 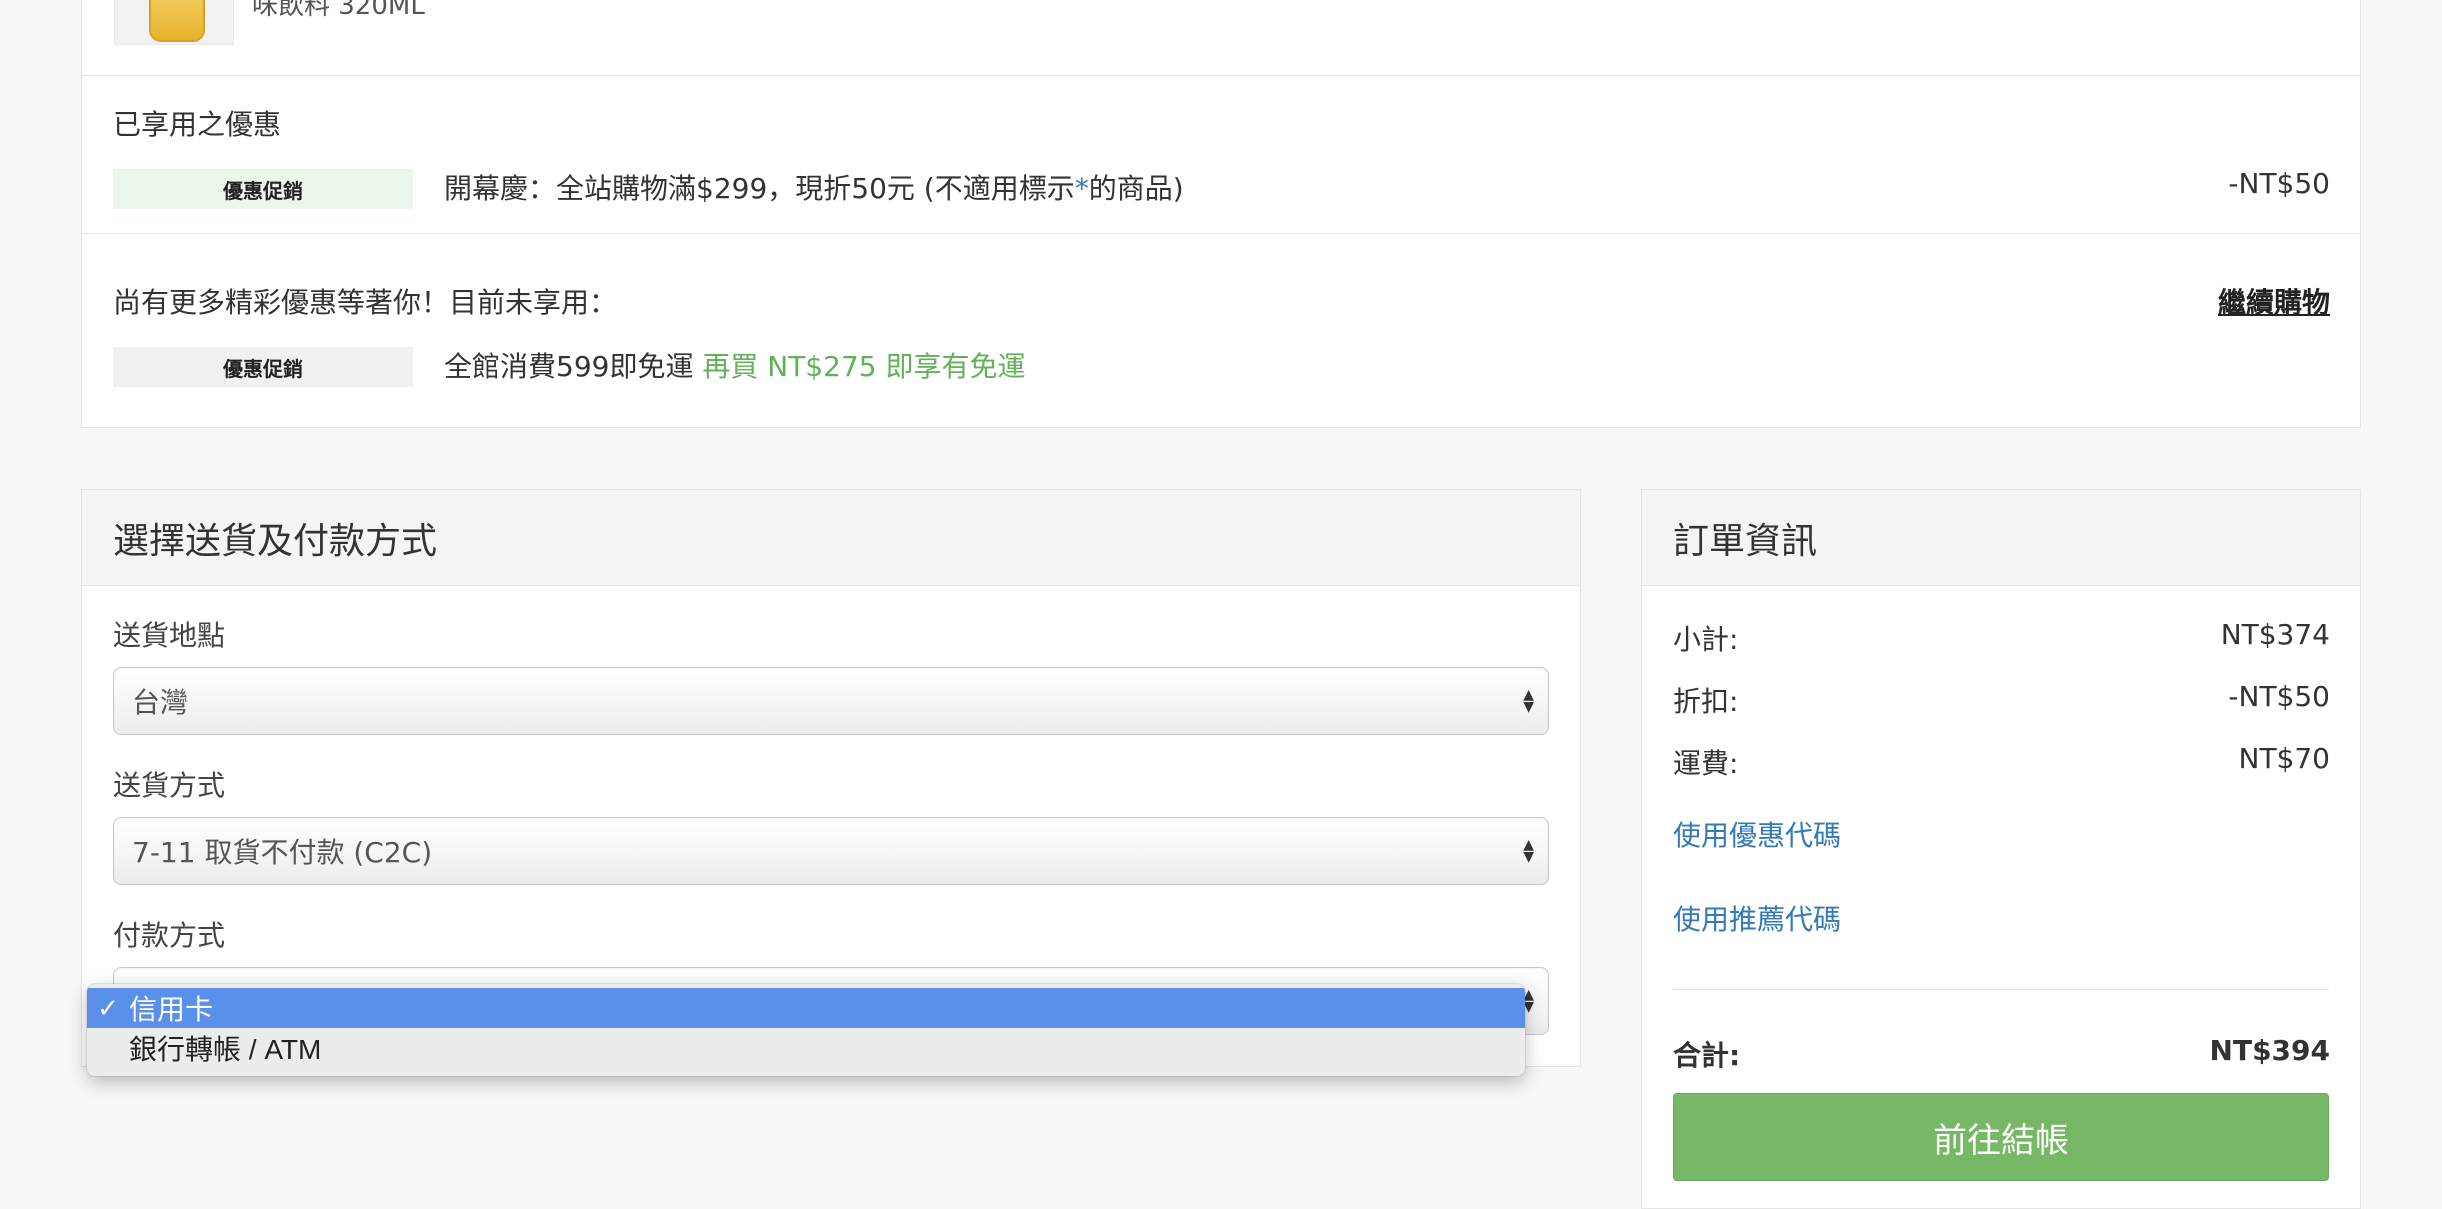 I want to click on payment-option-label: 銀行轉帳 / ATM, so click(x=225, y=1049).